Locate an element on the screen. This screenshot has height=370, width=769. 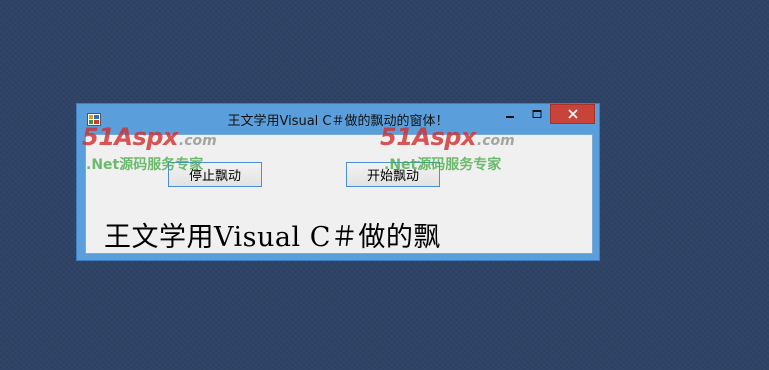
start-floating-button: 开始飘动 is located at coordinates (393, 174).